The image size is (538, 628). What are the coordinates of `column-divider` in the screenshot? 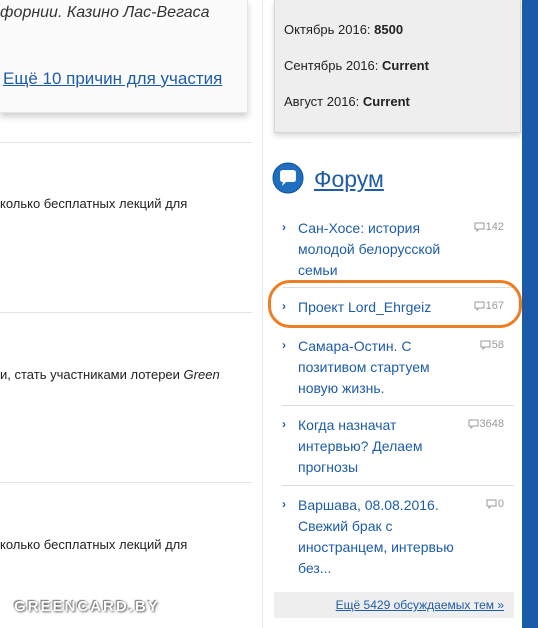 It's located at (262, 314).